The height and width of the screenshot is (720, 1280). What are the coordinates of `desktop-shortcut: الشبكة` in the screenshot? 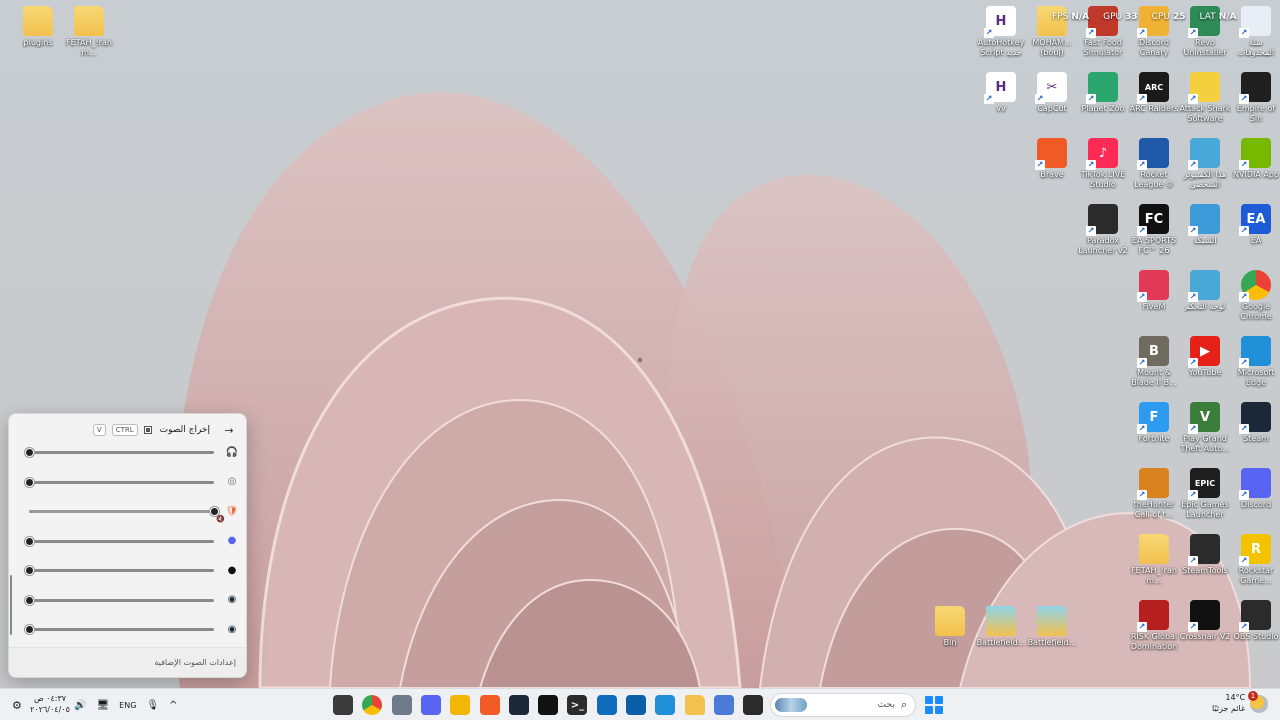 It's located at (1205, 223).